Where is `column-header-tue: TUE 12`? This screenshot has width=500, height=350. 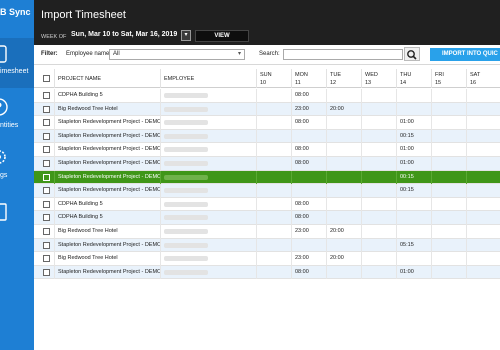 column-header-tue: TUE 12 is located at coordinates (343, 78).